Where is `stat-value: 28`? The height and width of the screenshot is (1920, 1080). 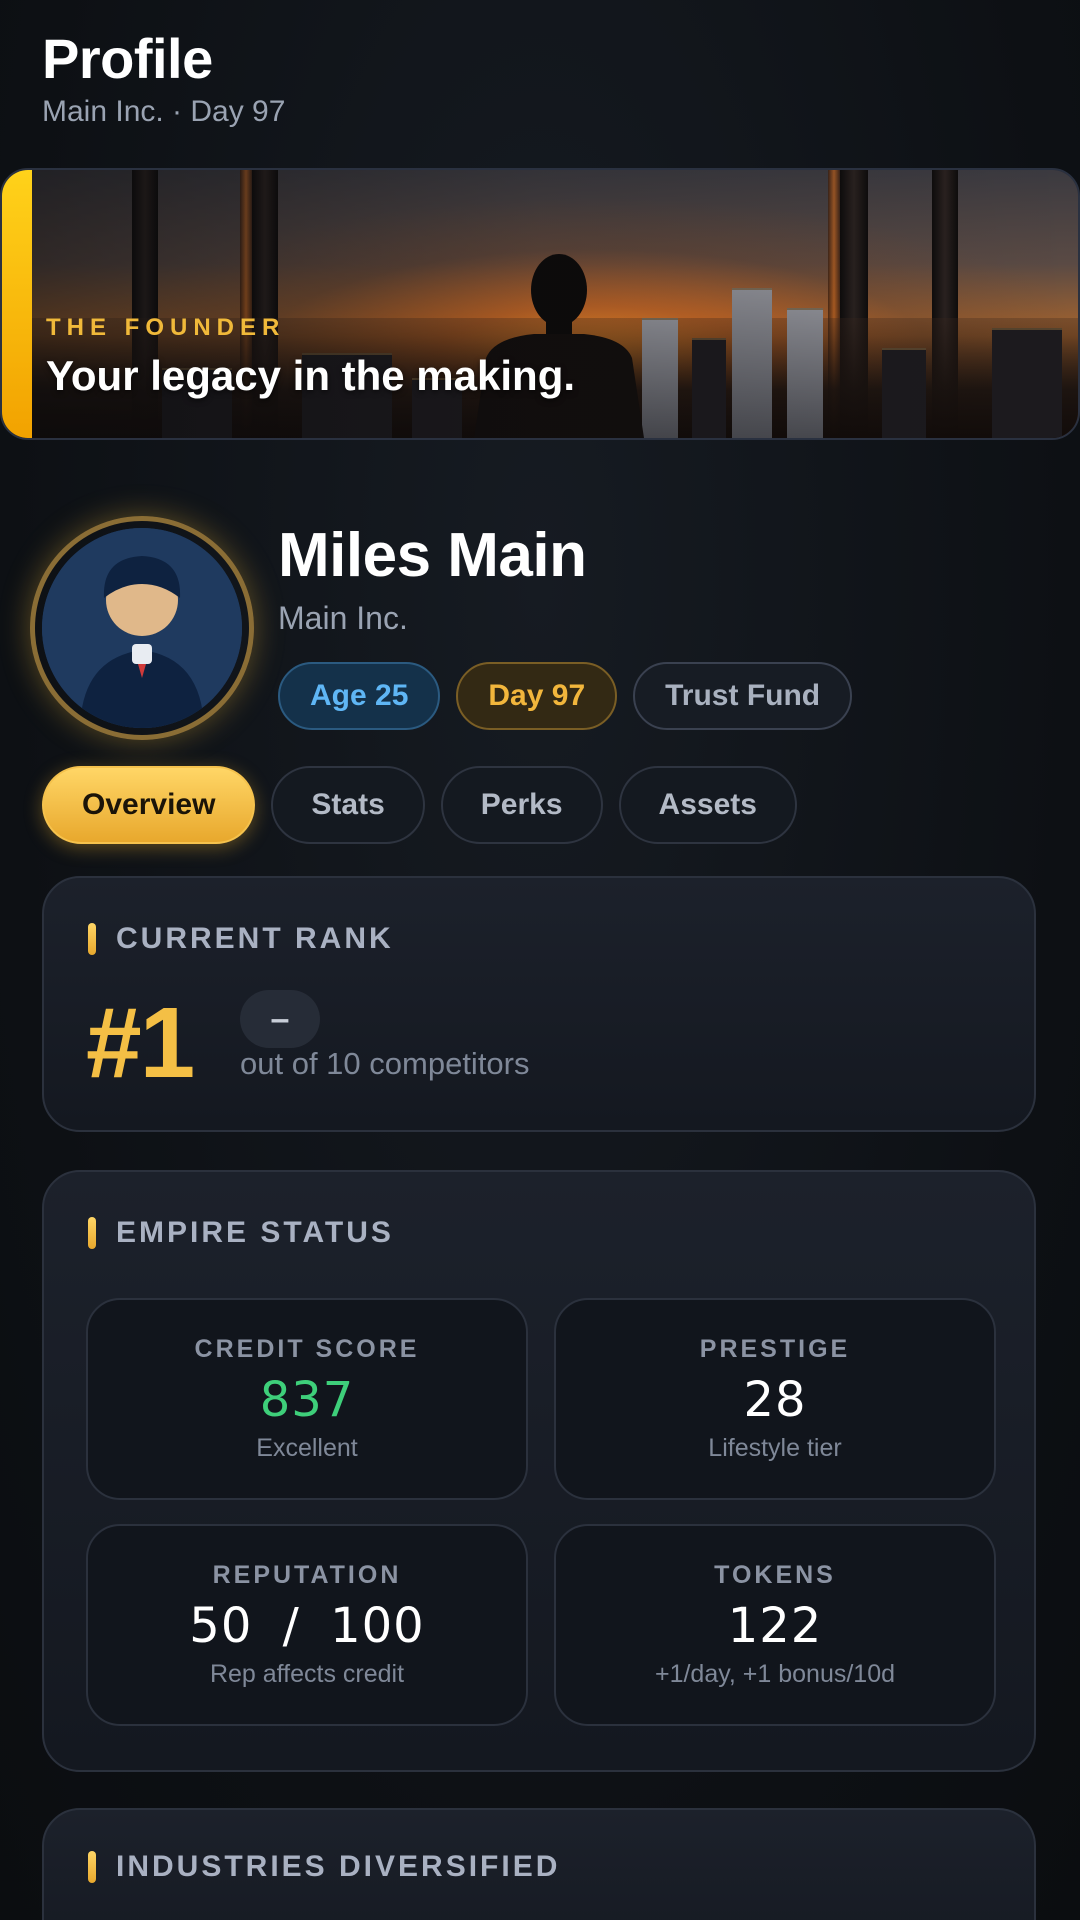 stat-value: 28 is located at coordinates (775, 1400).